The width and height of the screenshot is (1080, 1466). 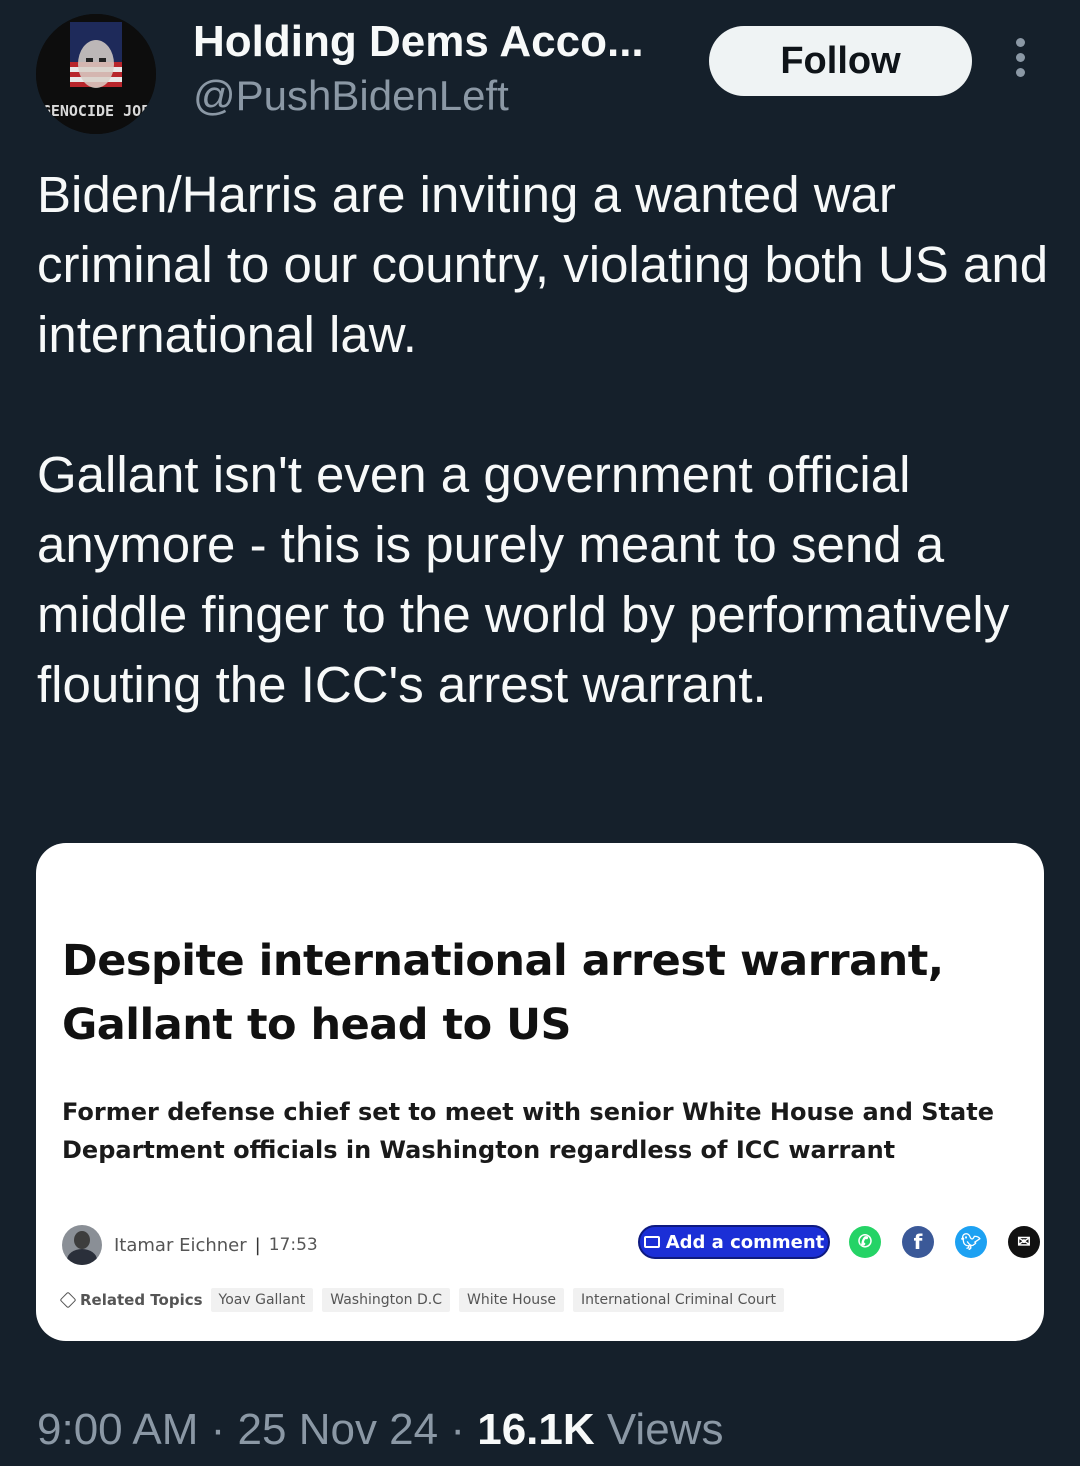 I want to click on avatar-image: GENOCIDE JOE, so click(x=96, y=74).